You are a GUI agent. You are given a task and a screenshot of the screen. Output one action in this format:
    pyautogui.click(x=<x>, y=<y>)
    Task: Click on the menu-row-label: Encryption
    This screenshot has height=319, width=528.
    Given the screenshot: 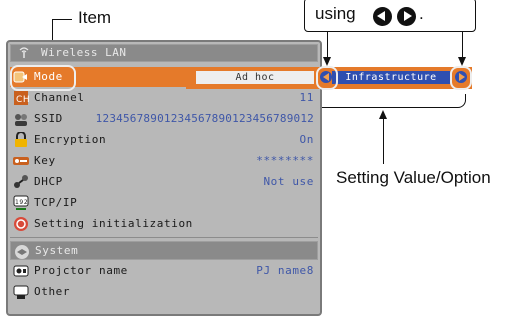 What is the action you would take?
    pyautogui.click(x=70, y=139)
    